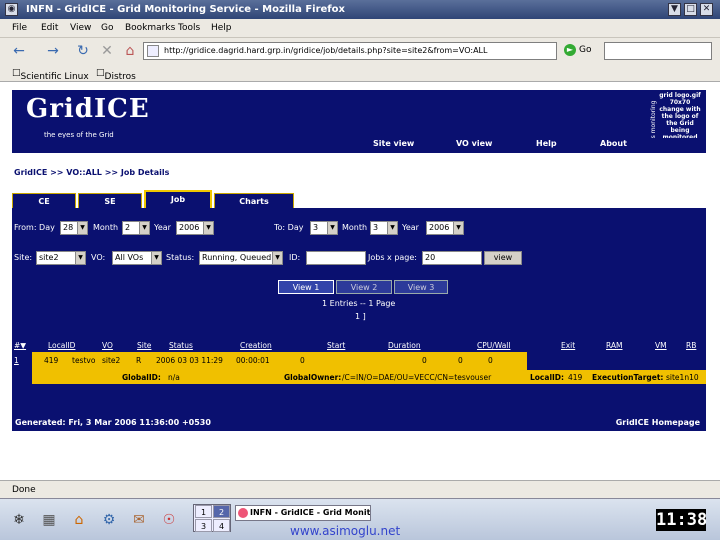 This screenshot has width=720, height=540. I want to click on row-number-link: 1, so click(16, 360).